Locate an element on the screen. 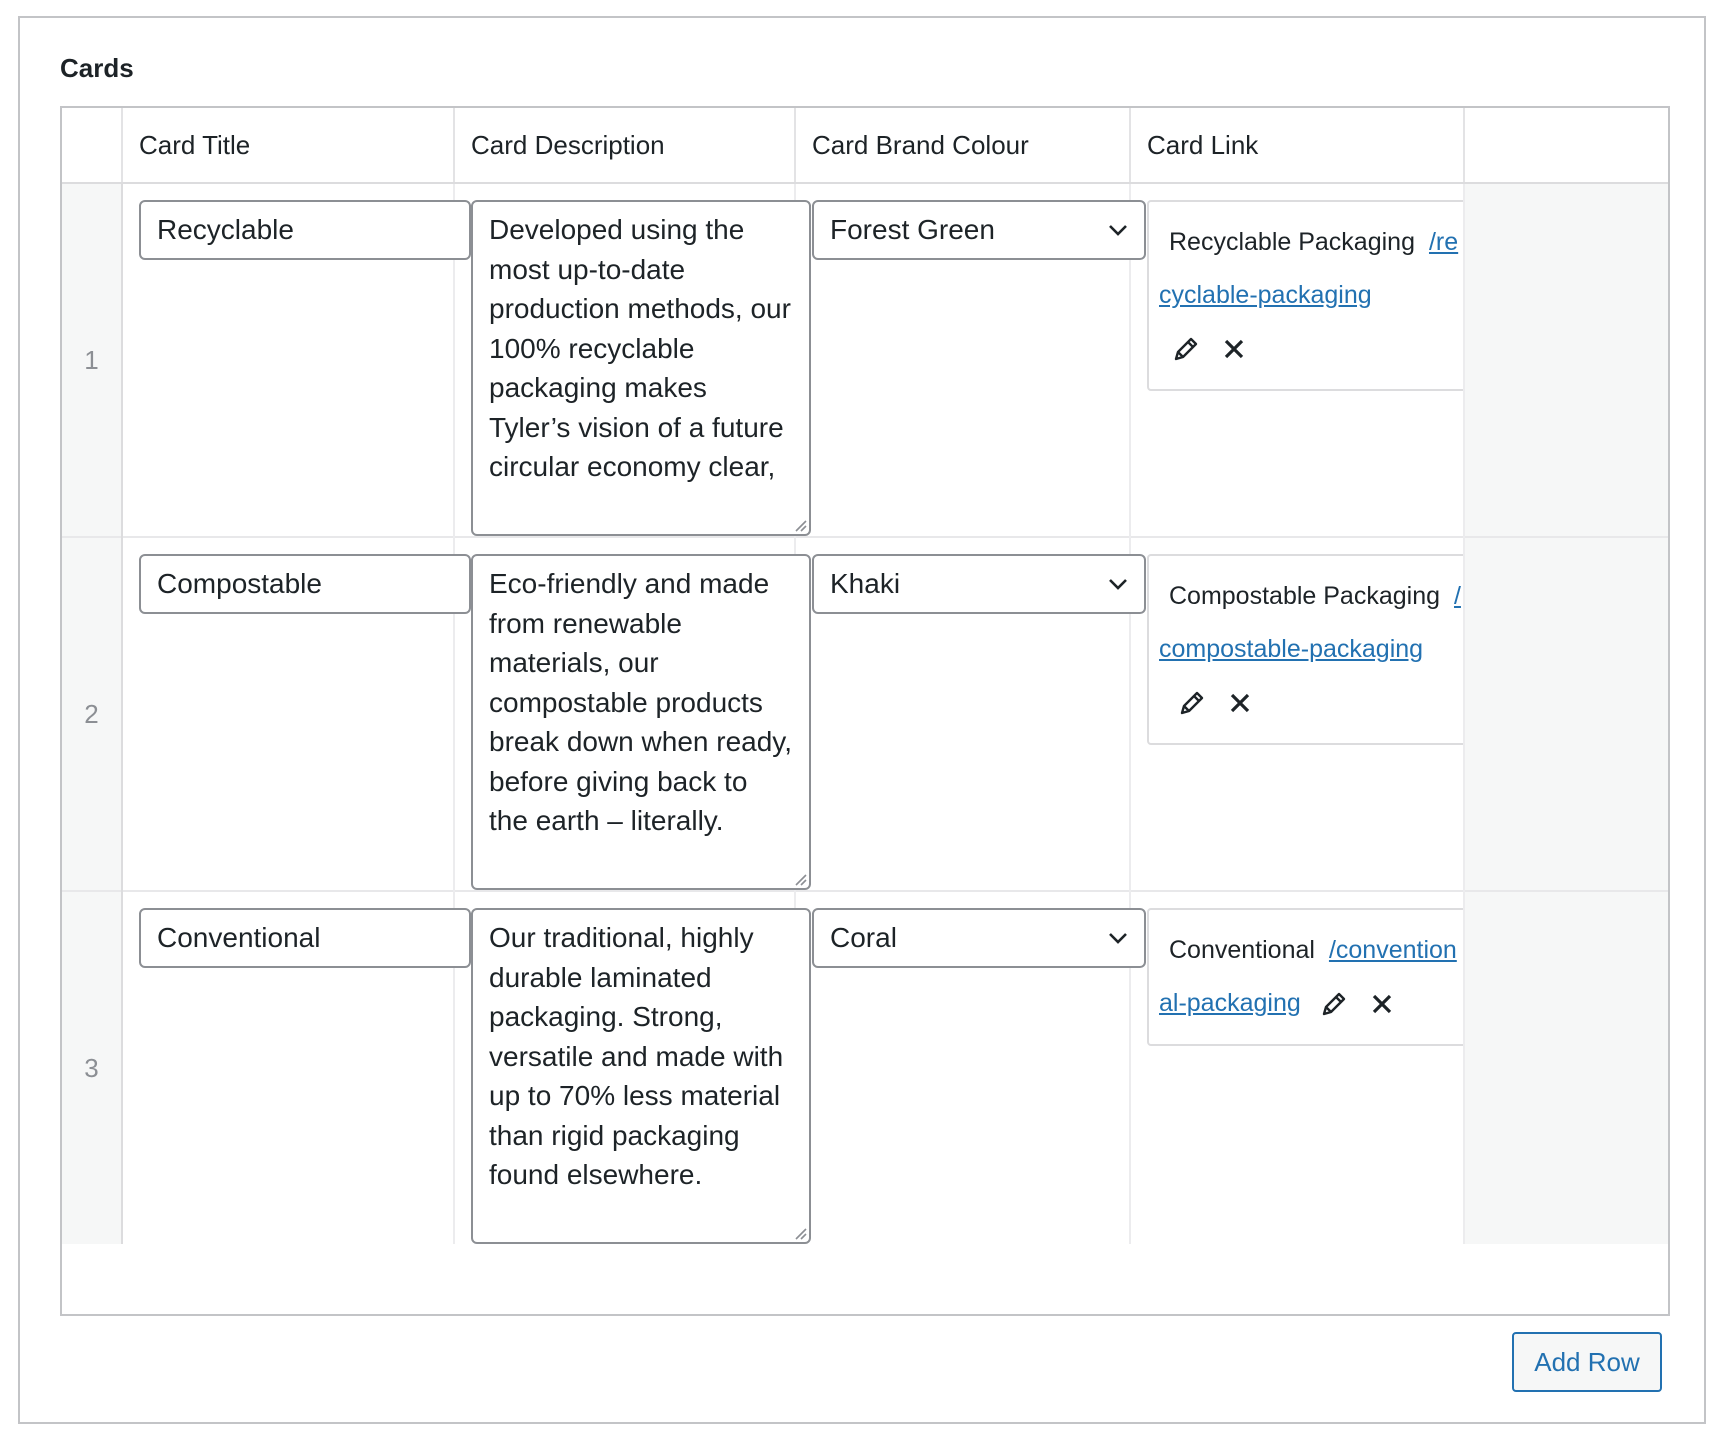 Image resolution: width=1714 pixels, height=1438 pixels. header-card-brand-colour: Card Brand Colour is located at coordinates (963, 146).